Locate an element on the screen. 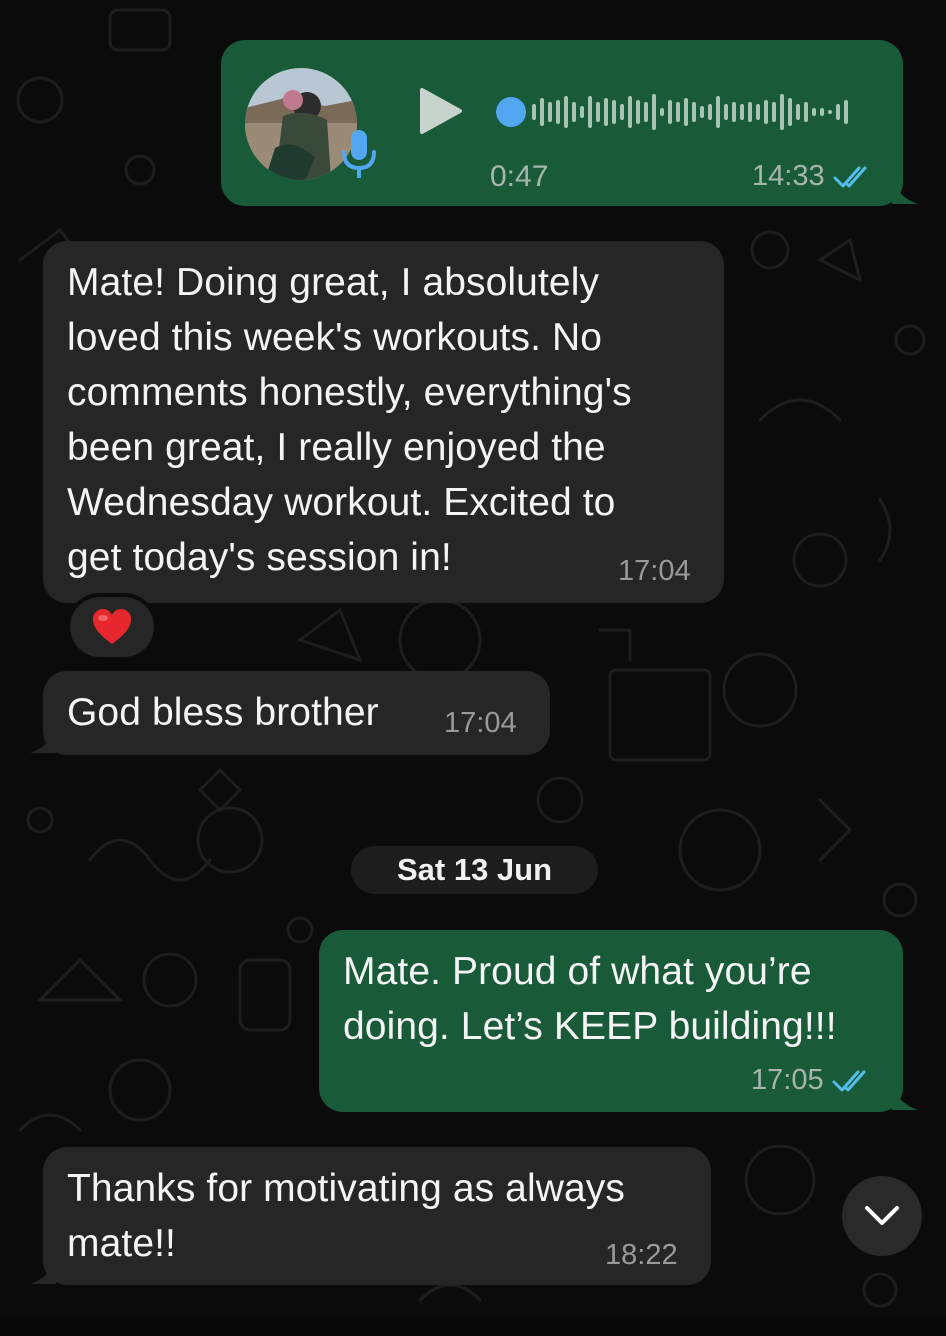 The width and height of the screenshot is (946, 1336). message-reaction is located at coordinates (112, 627).